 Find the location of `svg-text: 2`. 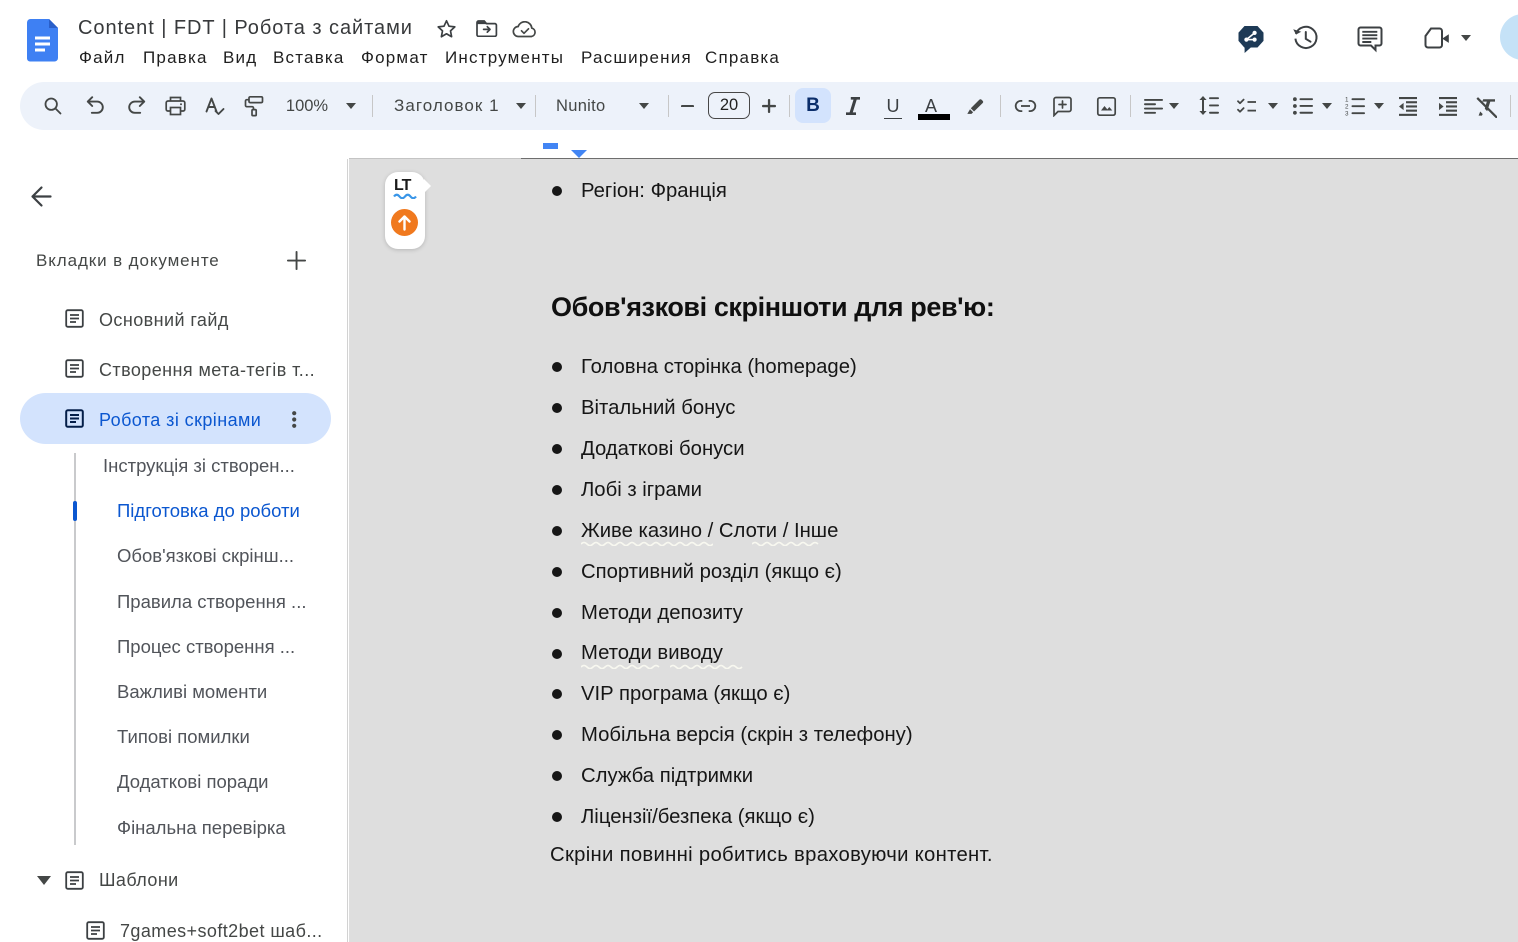

svg-text: 2 is located at coordinates (1347, 107).